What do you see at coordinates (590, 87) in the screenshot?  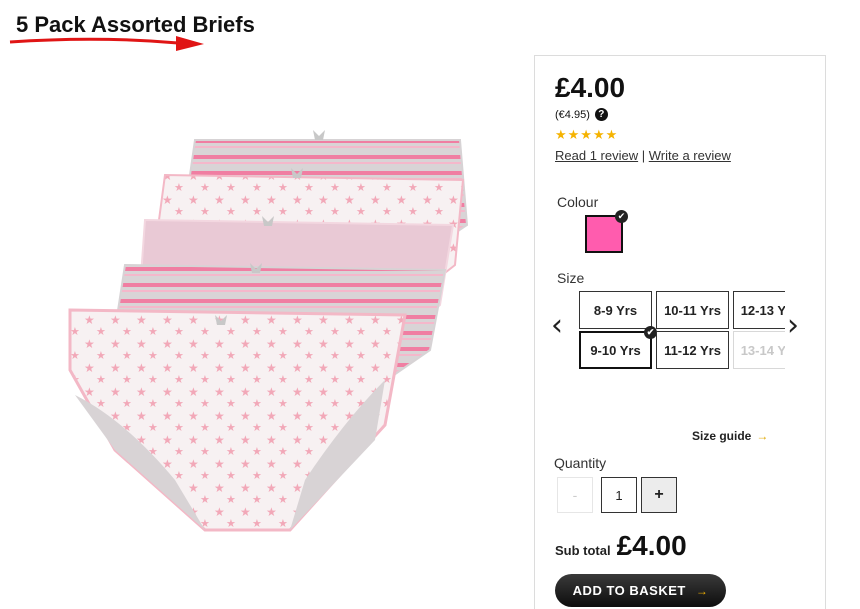 I see `price: £4.00` at bounding box center [590, 87].